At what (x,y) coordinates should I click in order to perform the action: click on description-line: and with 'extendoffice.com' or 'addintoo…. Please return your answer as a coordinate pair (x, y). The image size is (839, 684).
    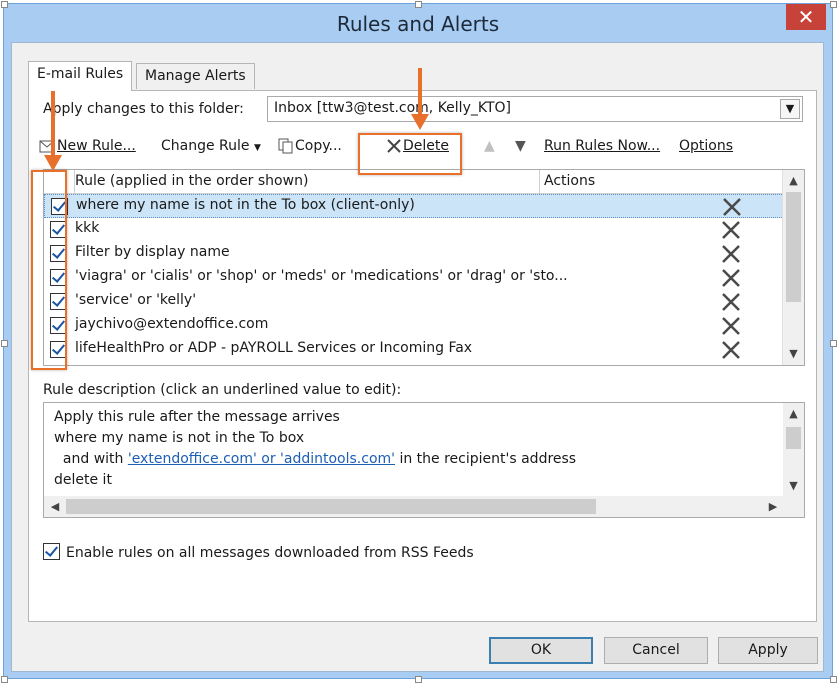
    Looking at the image, I should click on (315, 459).